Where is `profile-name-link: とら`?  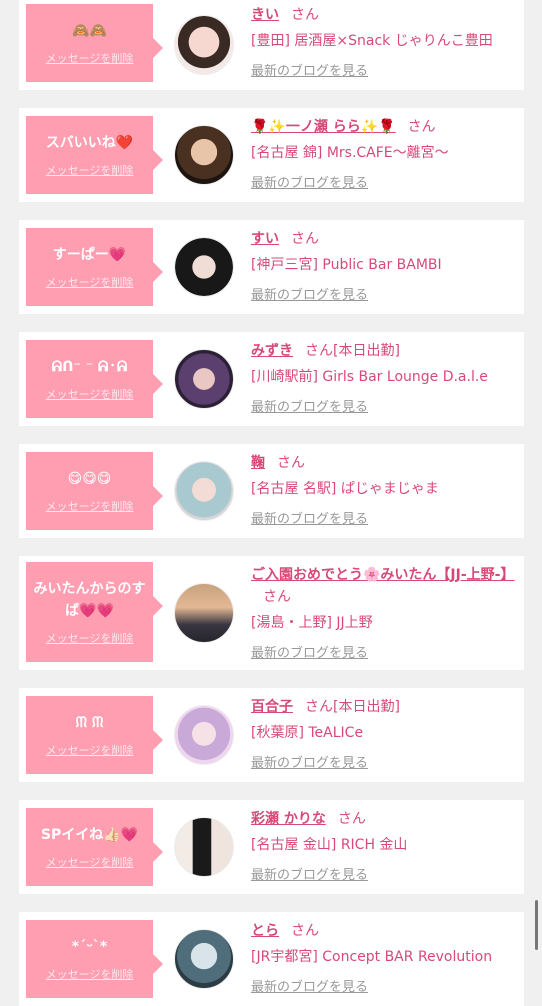
profile-name-link: とら is located at coordinates (265, 931).